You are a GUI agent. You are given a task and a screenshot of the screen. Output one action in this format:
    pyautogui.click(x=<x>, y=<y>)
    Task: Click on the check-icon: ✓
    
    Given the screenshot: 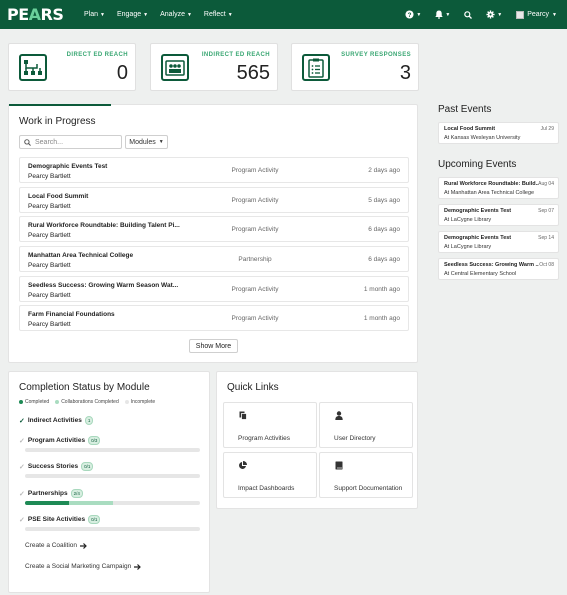 What is the action you would take?
    pyautogui.click(x=22, y=494)
    